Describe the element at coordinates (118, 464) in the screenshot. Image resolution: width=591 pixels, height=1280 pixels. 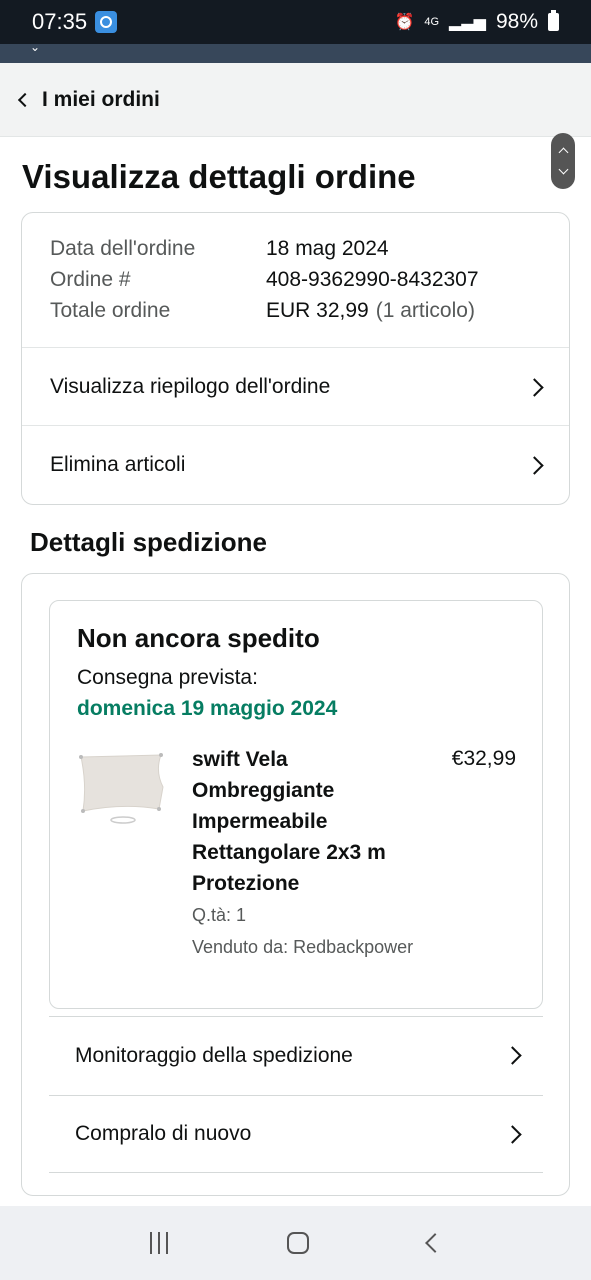
I see `delete-items-label: Elimina articoli` at that location.